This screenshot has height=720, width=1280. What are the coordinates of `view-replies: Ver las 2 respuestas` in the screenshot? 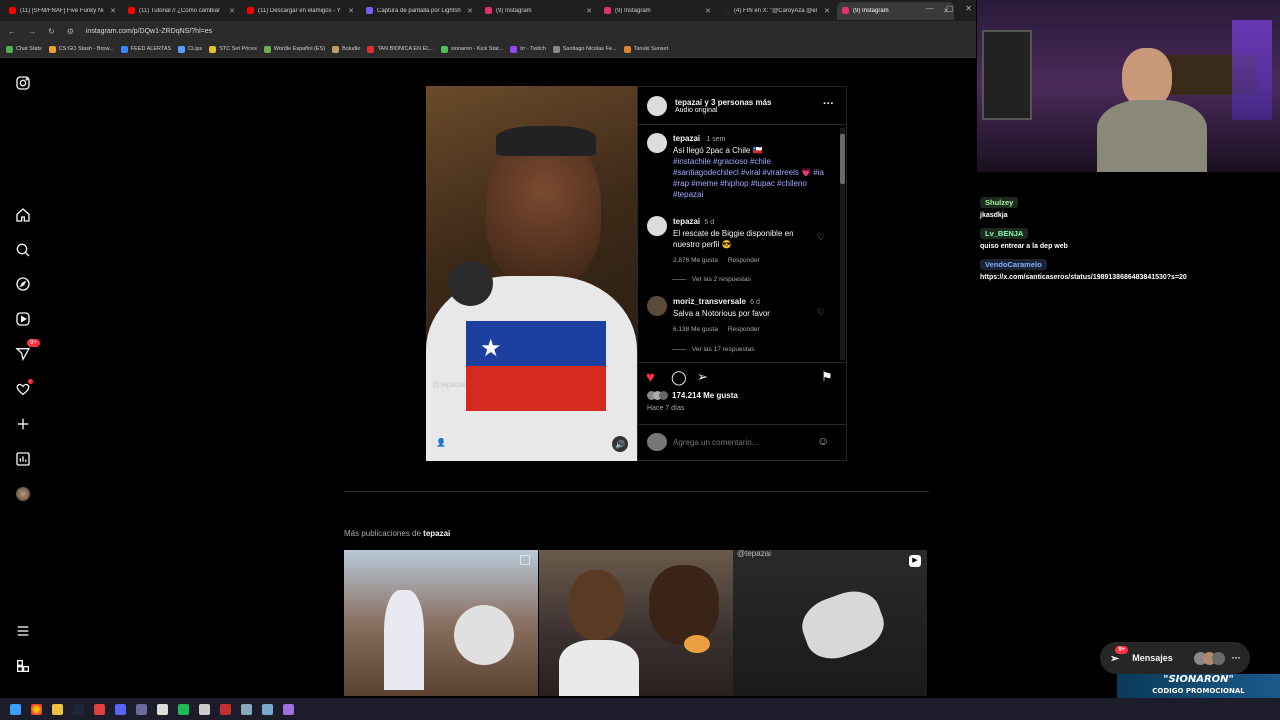 It's located at (711, 279).